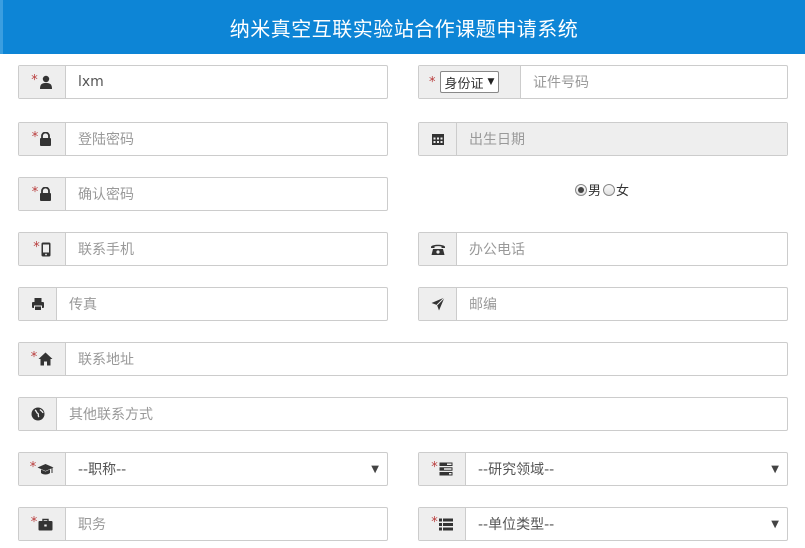 This screenshot has width=805, height=548. I want to click on birth-date-addon, so click(438, 139).